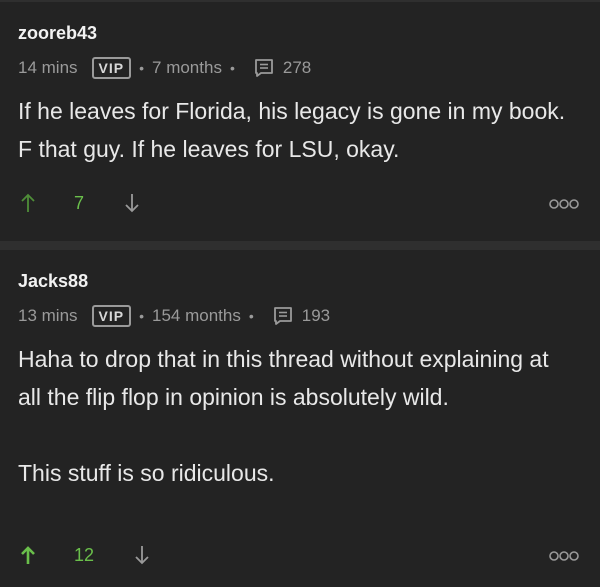 The image size is (600, 587). I want to click on post-count: 193, so click(316, 315).